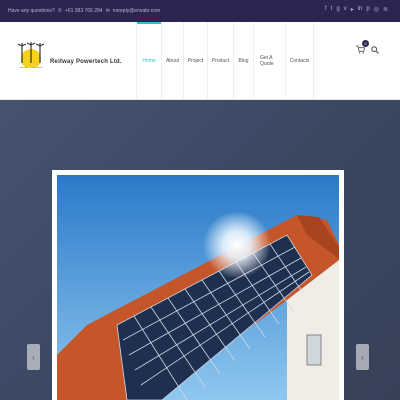 This screenshot has width=400, height=400. What do you see at coordinates (352, 9) in the screenshot?
I see `youtube-icon: ▸` at bounding box center [352, 9].